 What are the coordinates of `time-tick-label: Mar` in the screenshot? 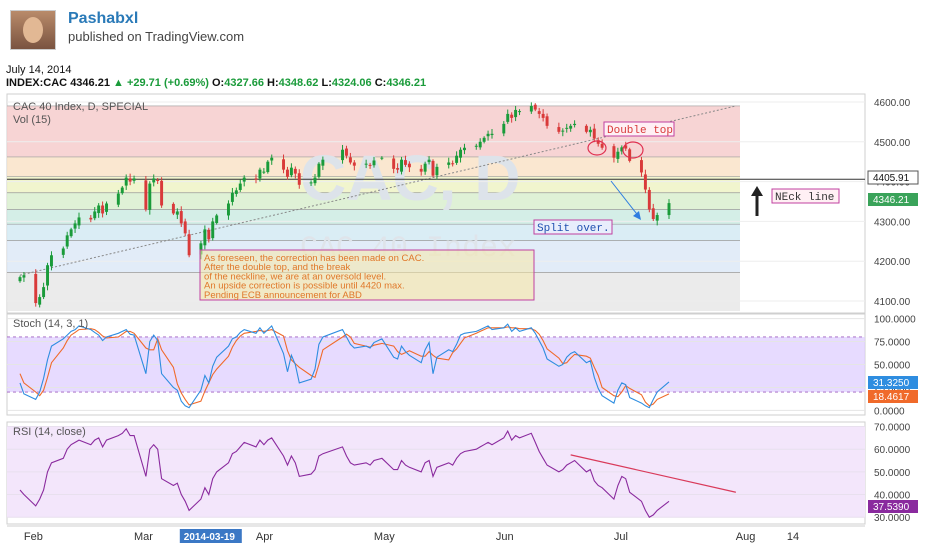 It's located at (143, 537).